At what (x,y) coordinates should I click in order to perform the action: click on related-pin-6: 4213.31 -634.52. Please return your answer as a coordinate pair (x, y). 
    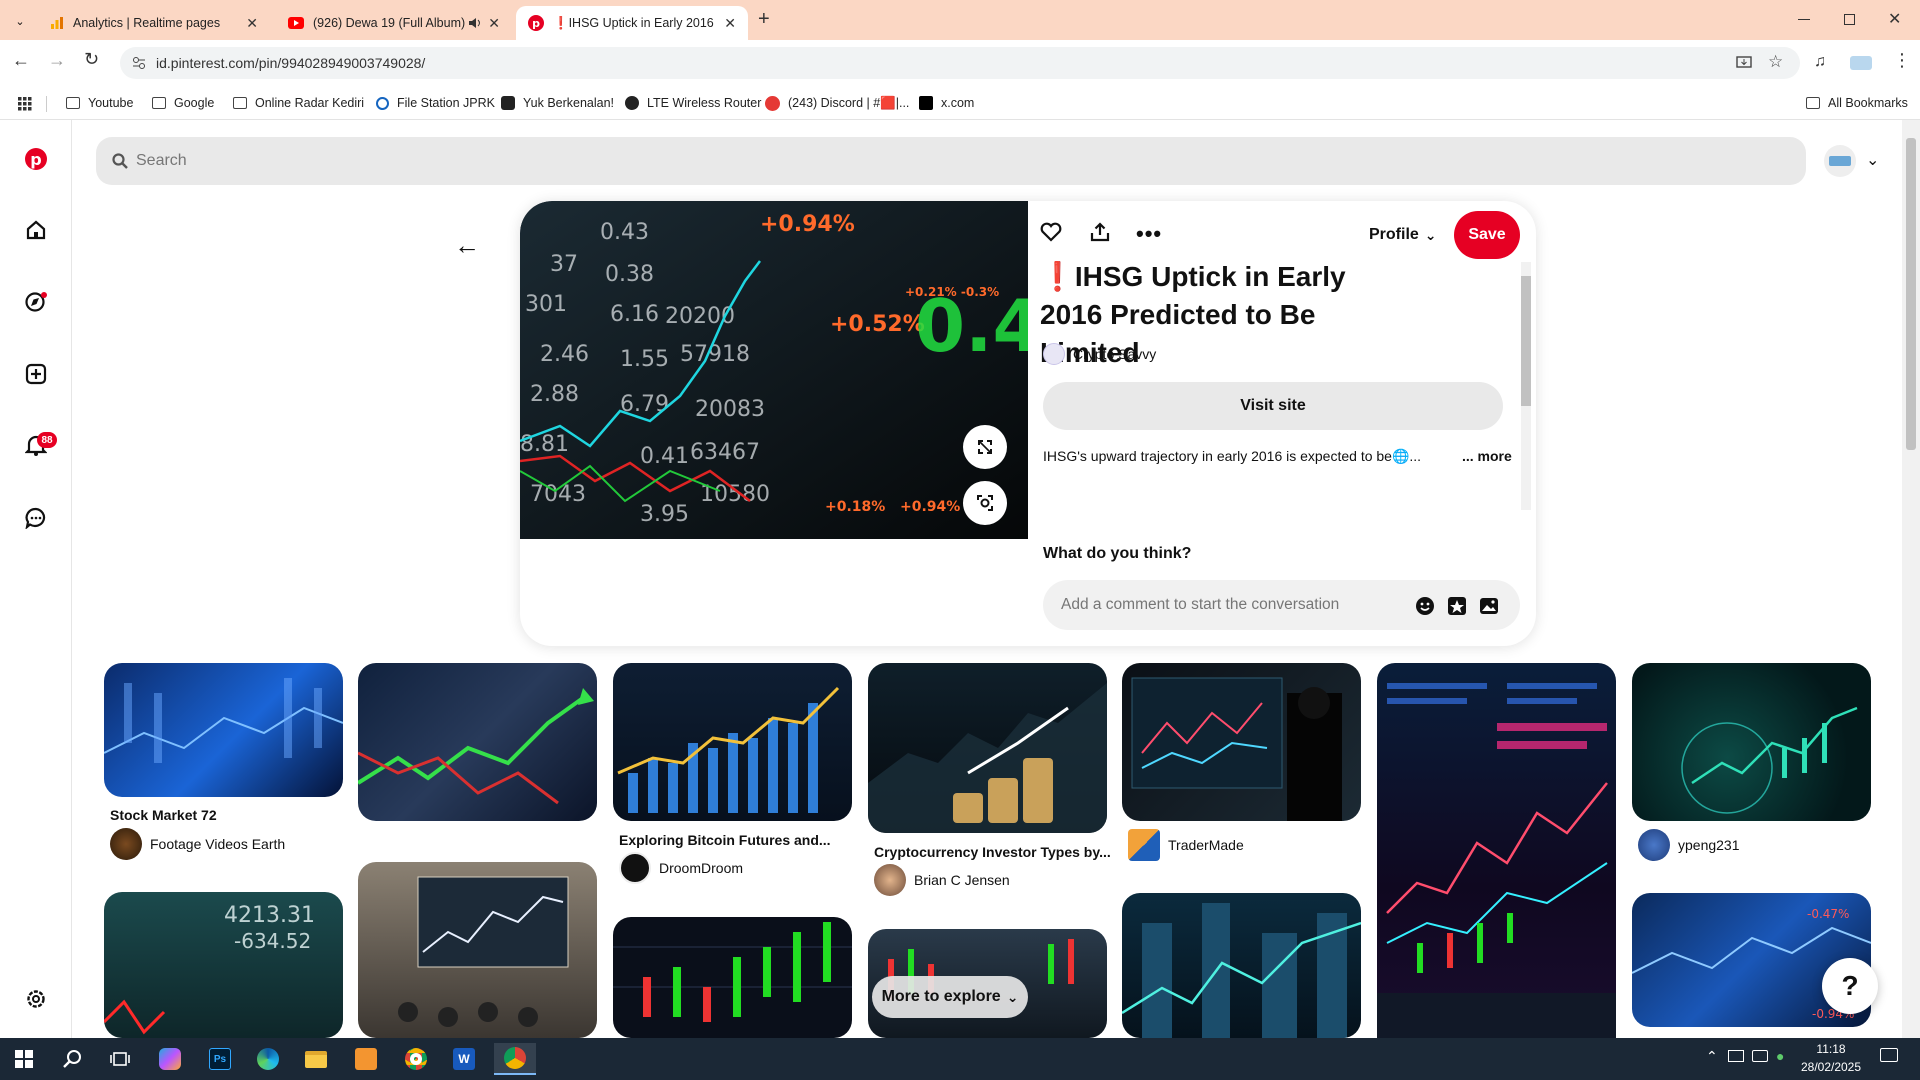
    Looking at the image, I should click on (223, 965).